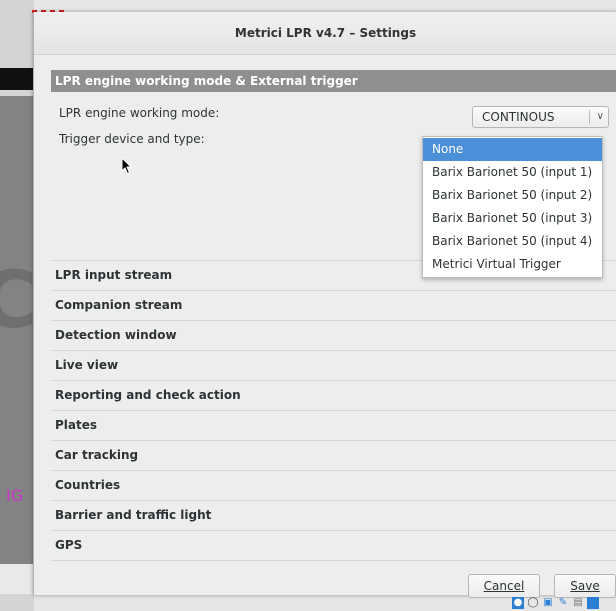 Image resolution: width=616 pixels, height=611 pixels. I want to click on section-row: Detection window, so click(333, 336).